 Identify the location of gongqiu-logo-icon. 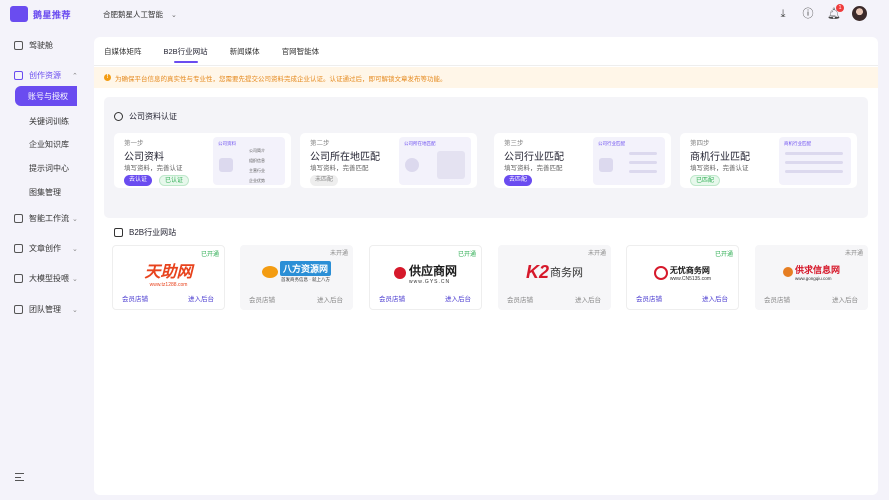
(787, 272).